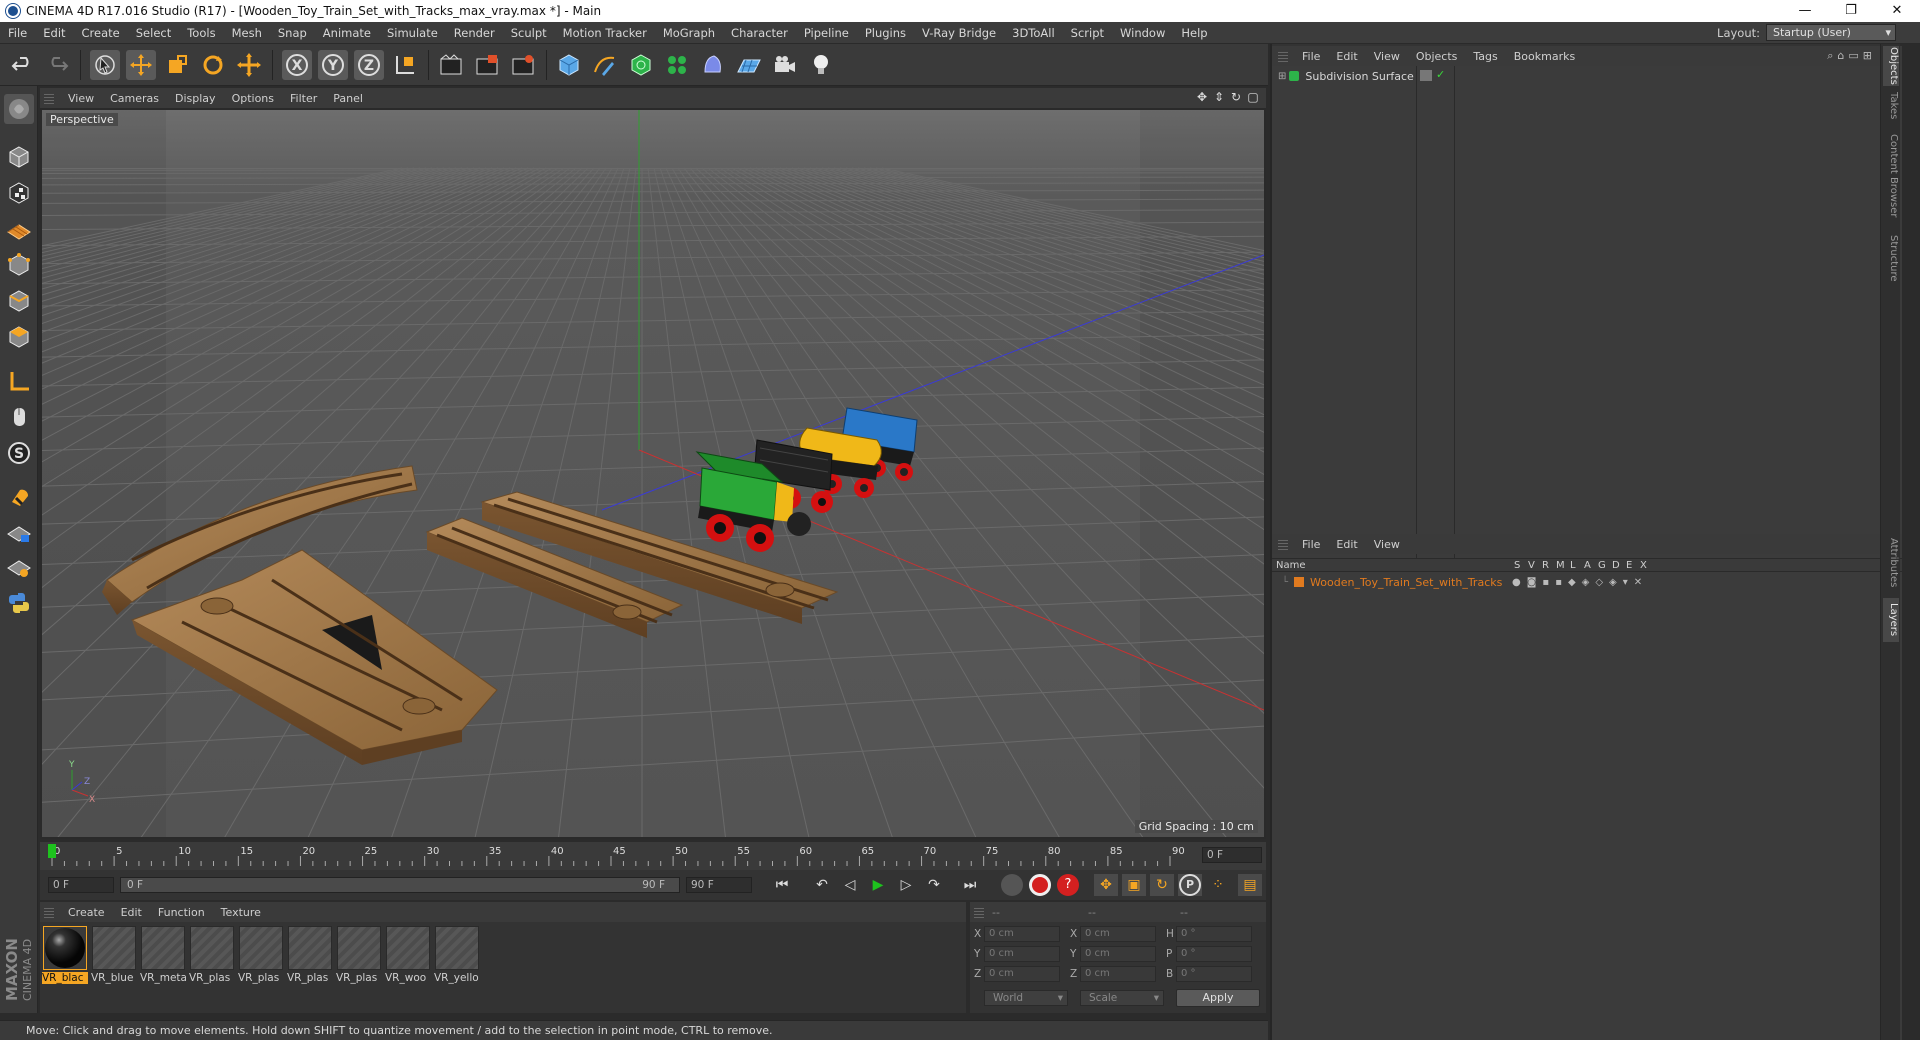 The image size is (1920, 1040). I want to click on menu-edit: Edit, so click(54, 33).